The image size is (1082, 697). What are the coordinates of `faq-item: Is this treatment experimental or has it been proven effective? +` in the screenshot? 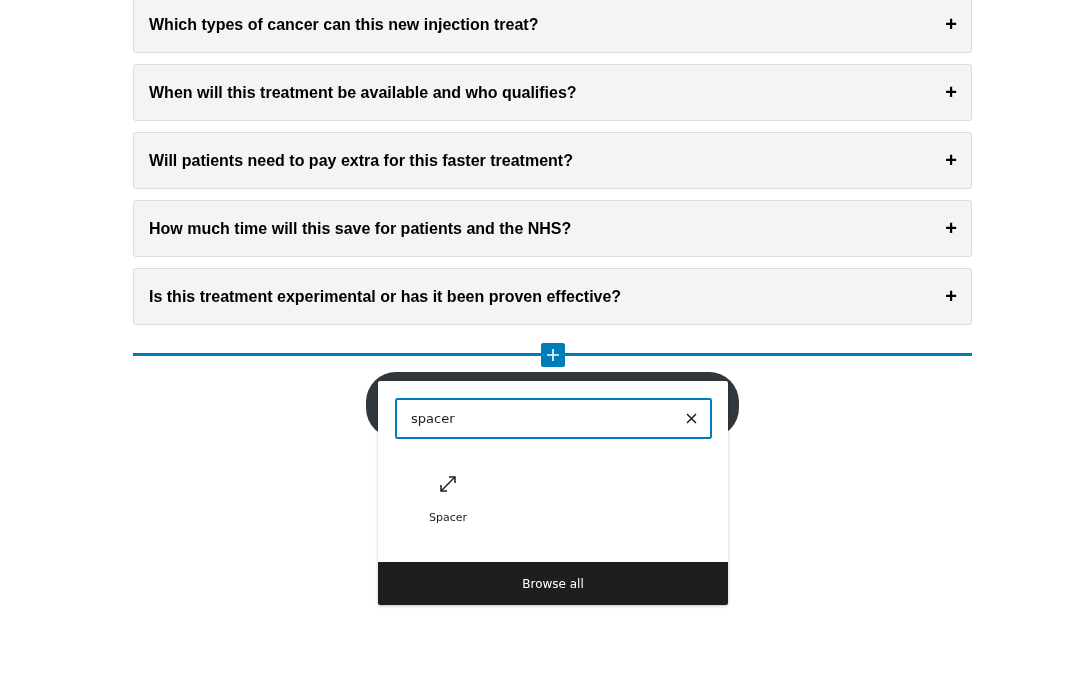 It's located at (552, 296).